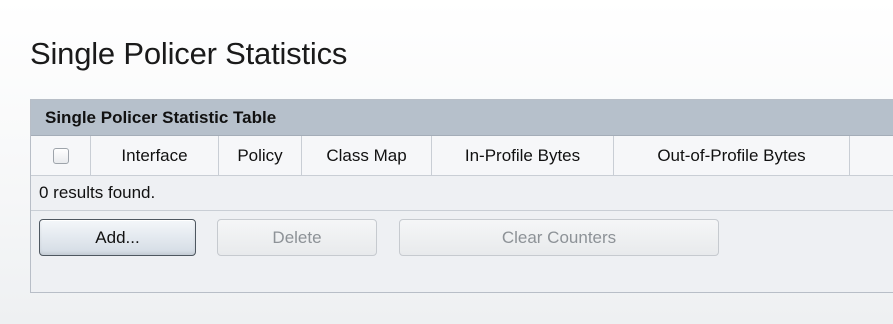  I want to click on delete-button: Delete, so click(297, 237).